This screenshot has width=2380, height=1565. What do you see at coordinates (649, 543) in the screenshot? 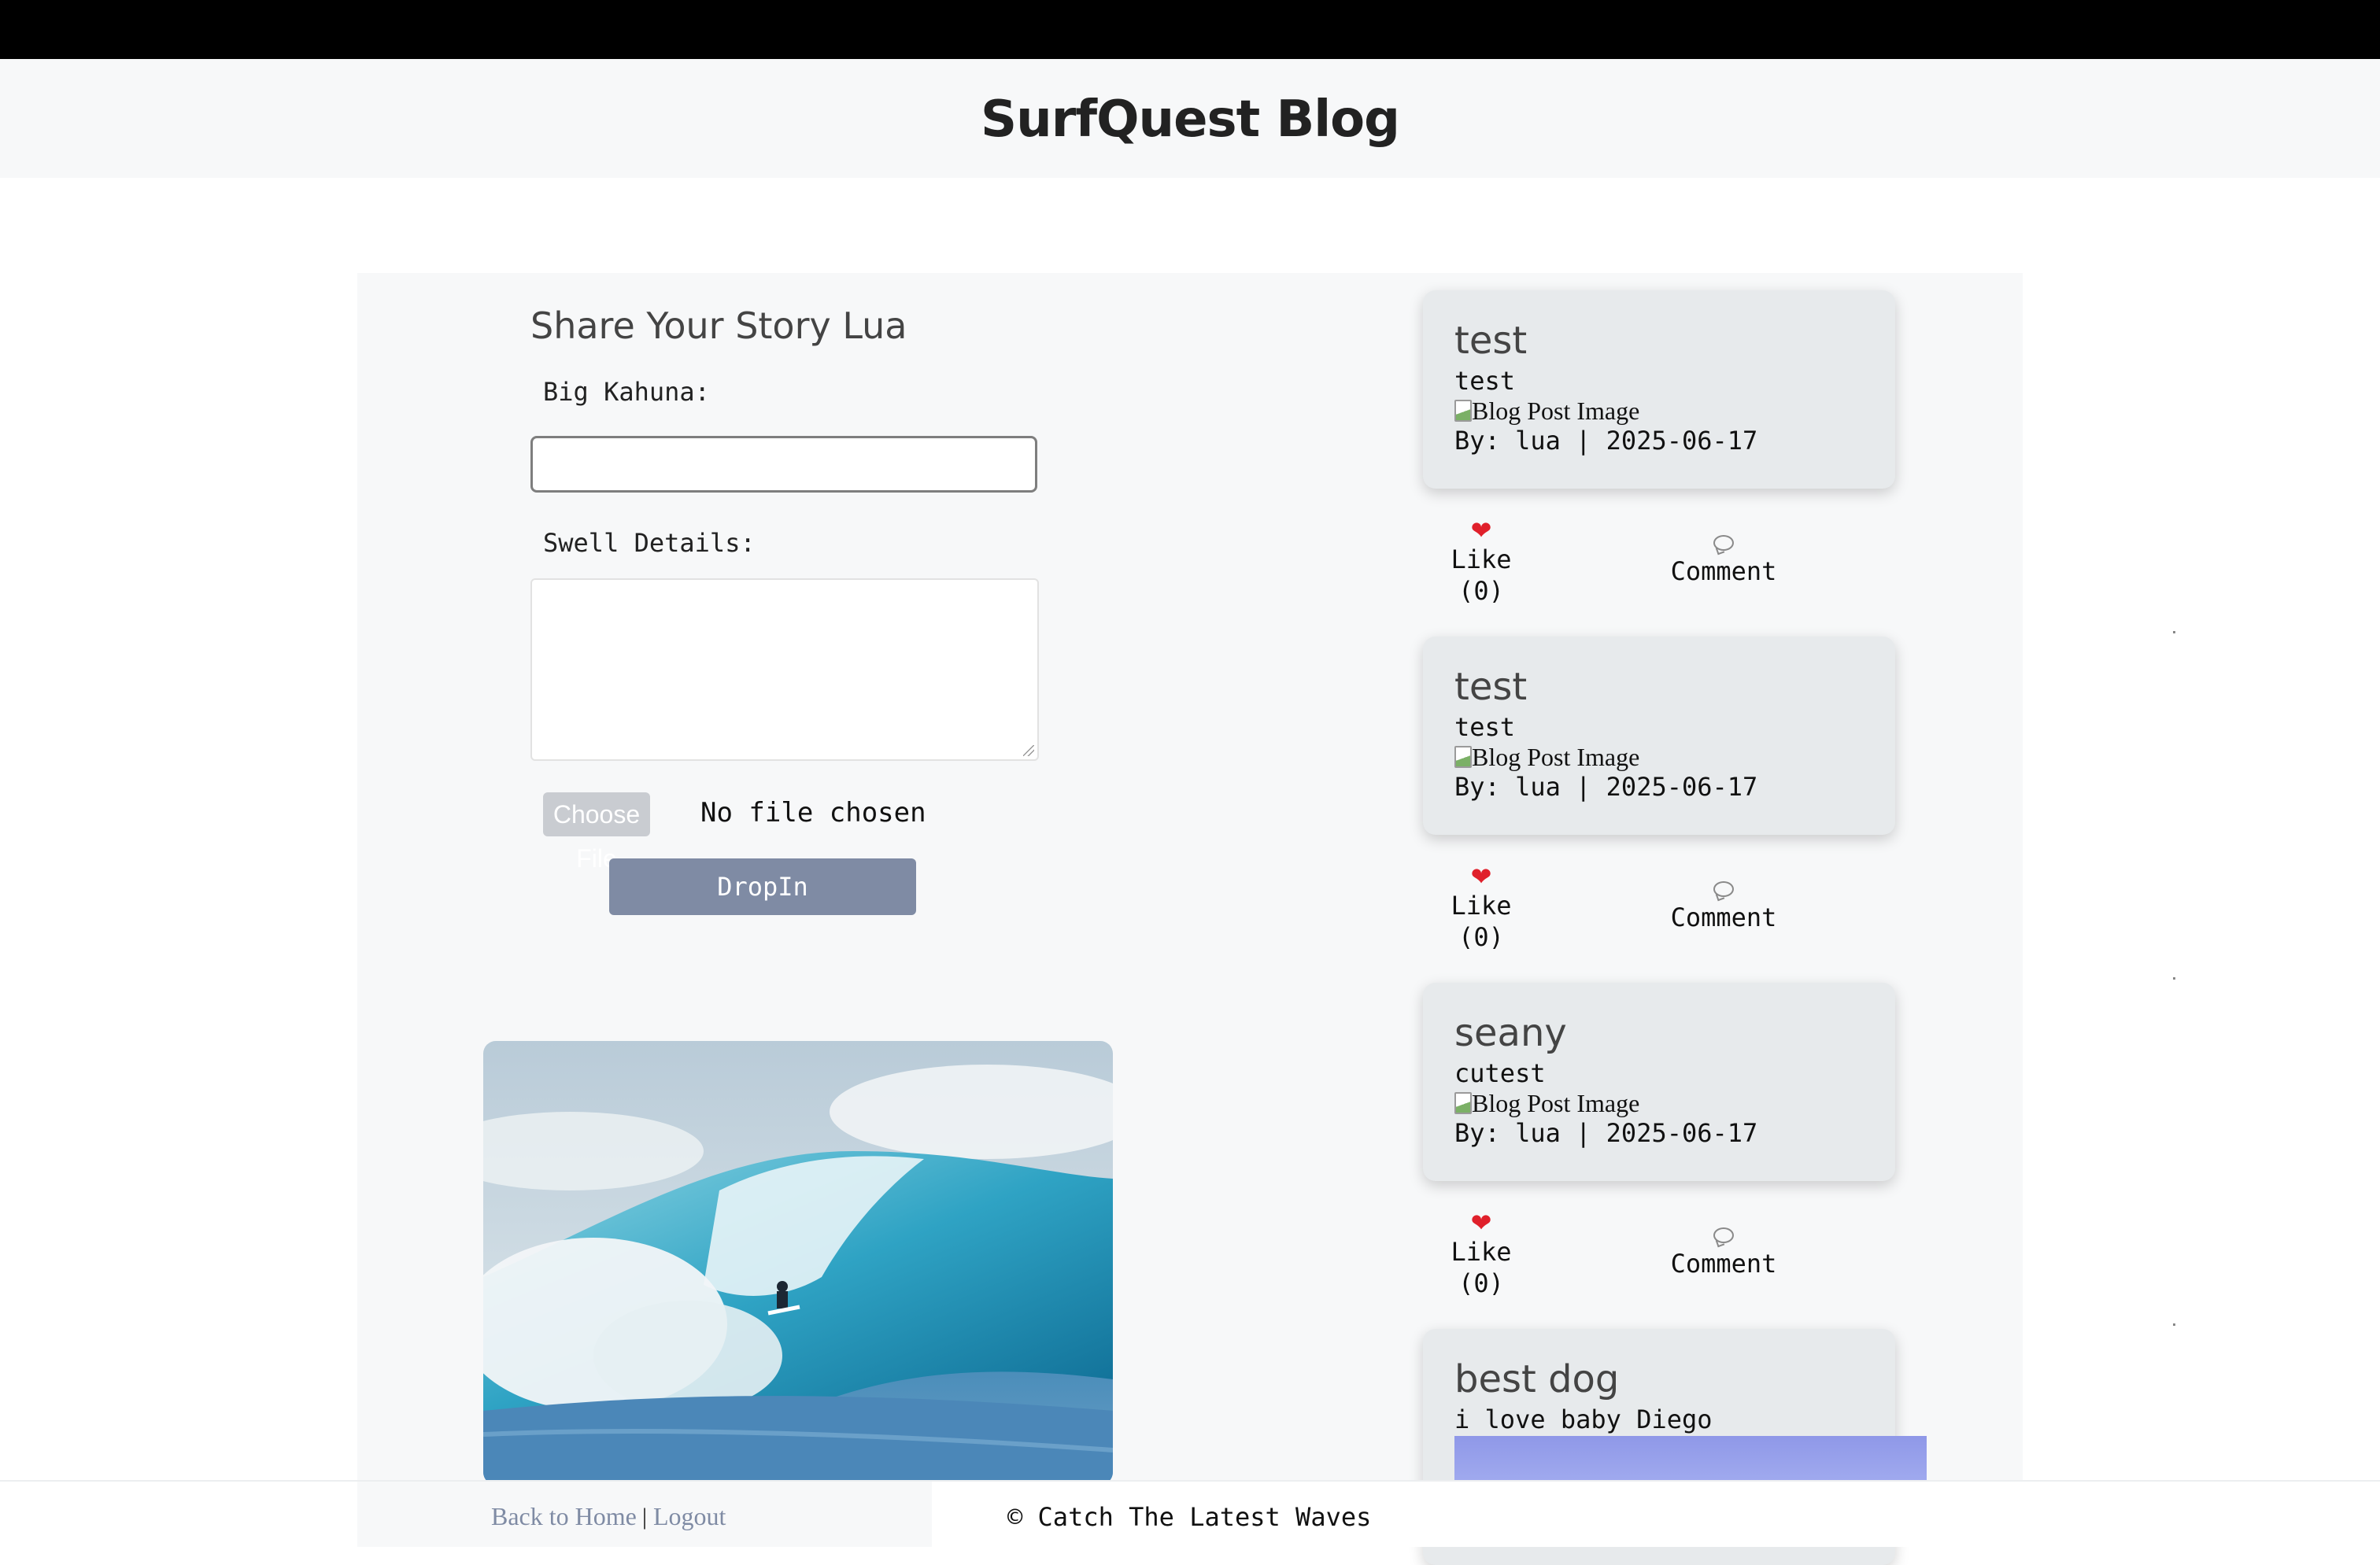
I see `details-label: Swell Details:` at bounding box center [649, 543].